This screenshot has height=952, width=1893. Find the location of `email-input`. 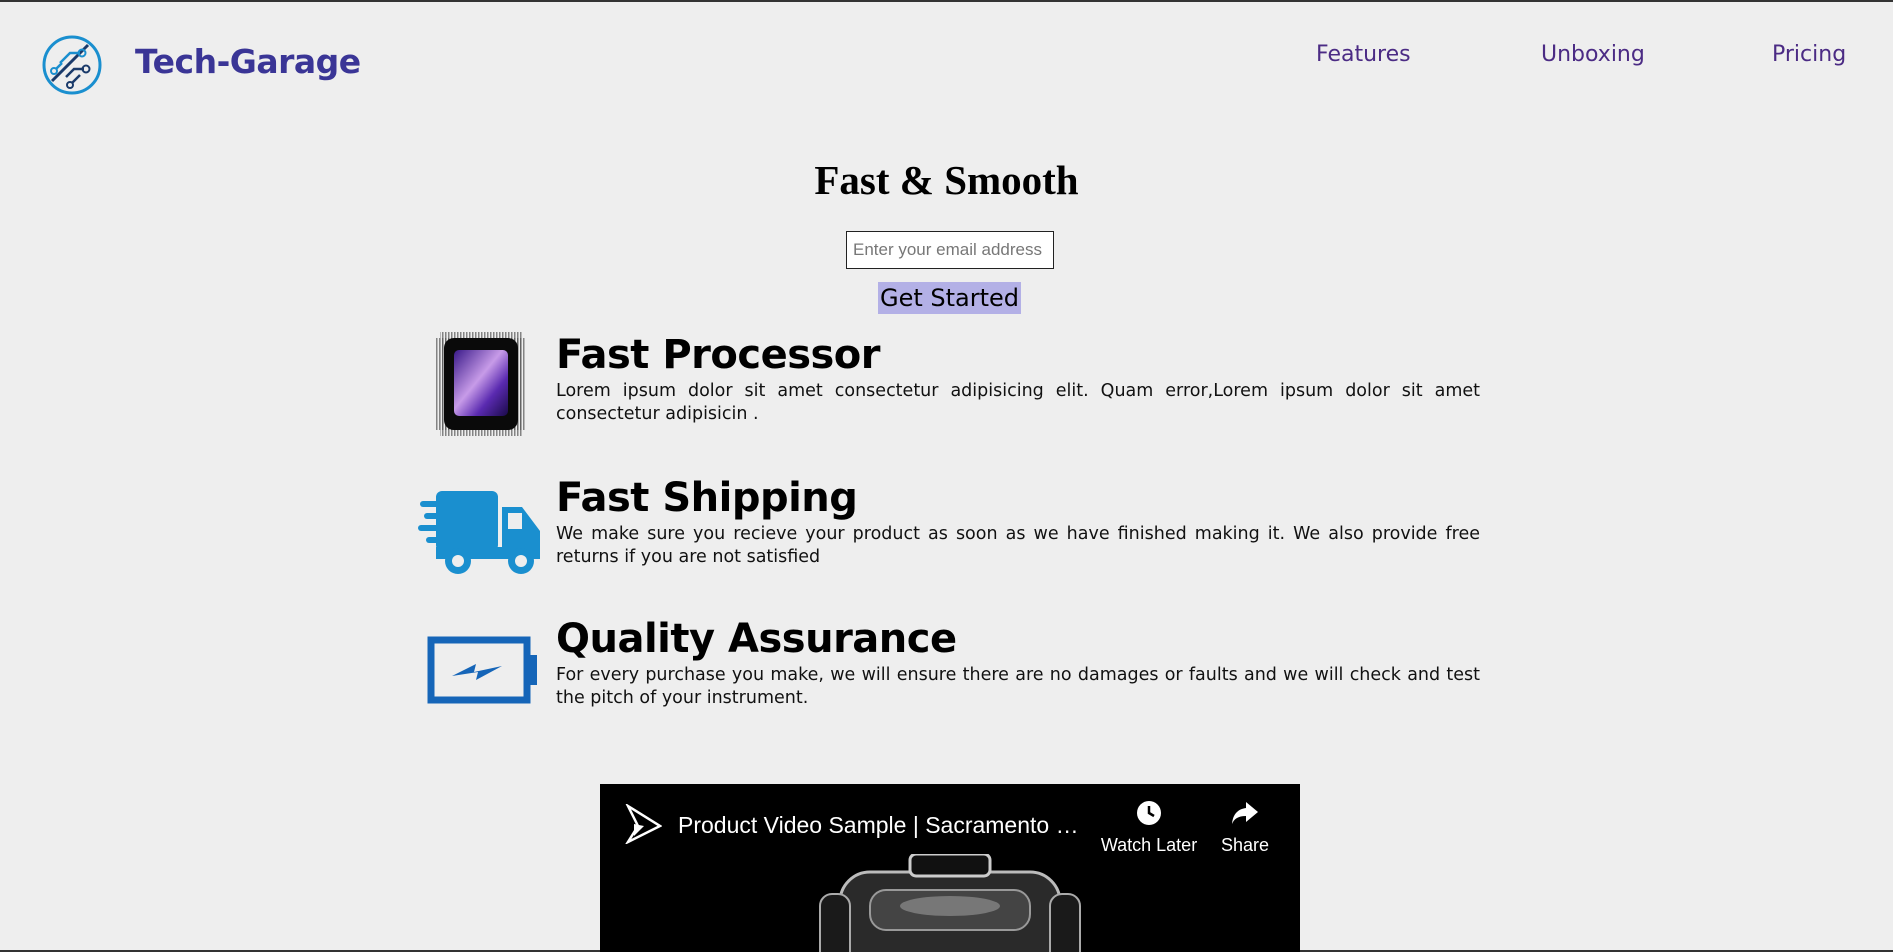

email-input is located at coordinates (950, 250).